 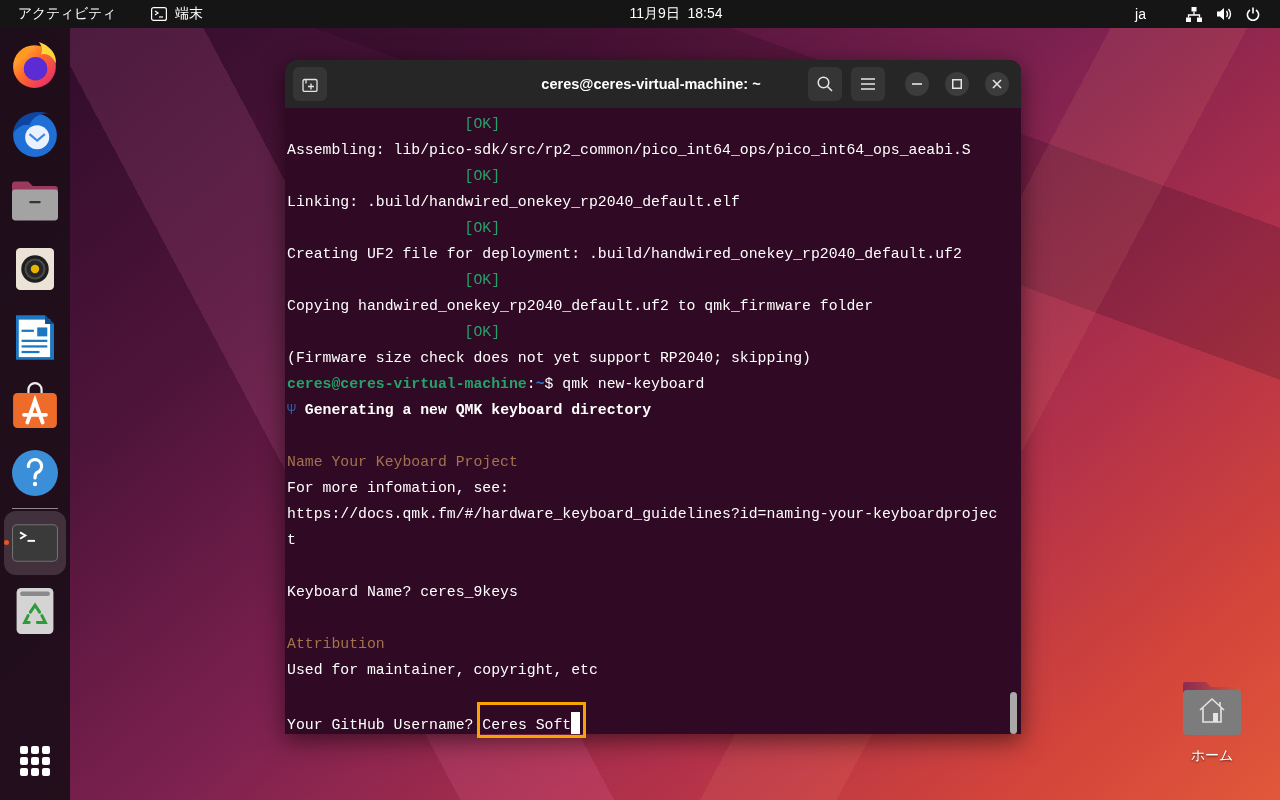 What do you see at coordinates (642, 527) in the screenshot?
I see `output-line: https://docs.qmk.fm/#/hardware_keyboard_guidelines?id=naming-your-keyboardproject` at bounding box center [642, 527].